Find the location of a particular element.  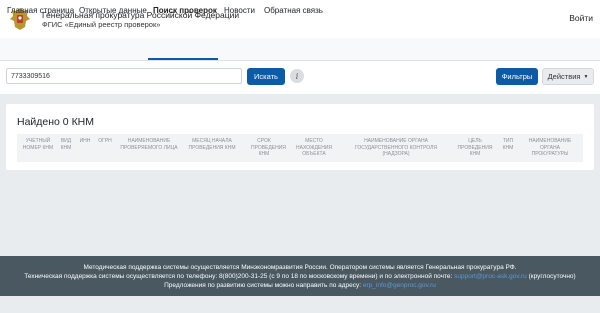

org-subtitle: ФГИС «Единый реестр проверок» is located at coordinates (101, 24).